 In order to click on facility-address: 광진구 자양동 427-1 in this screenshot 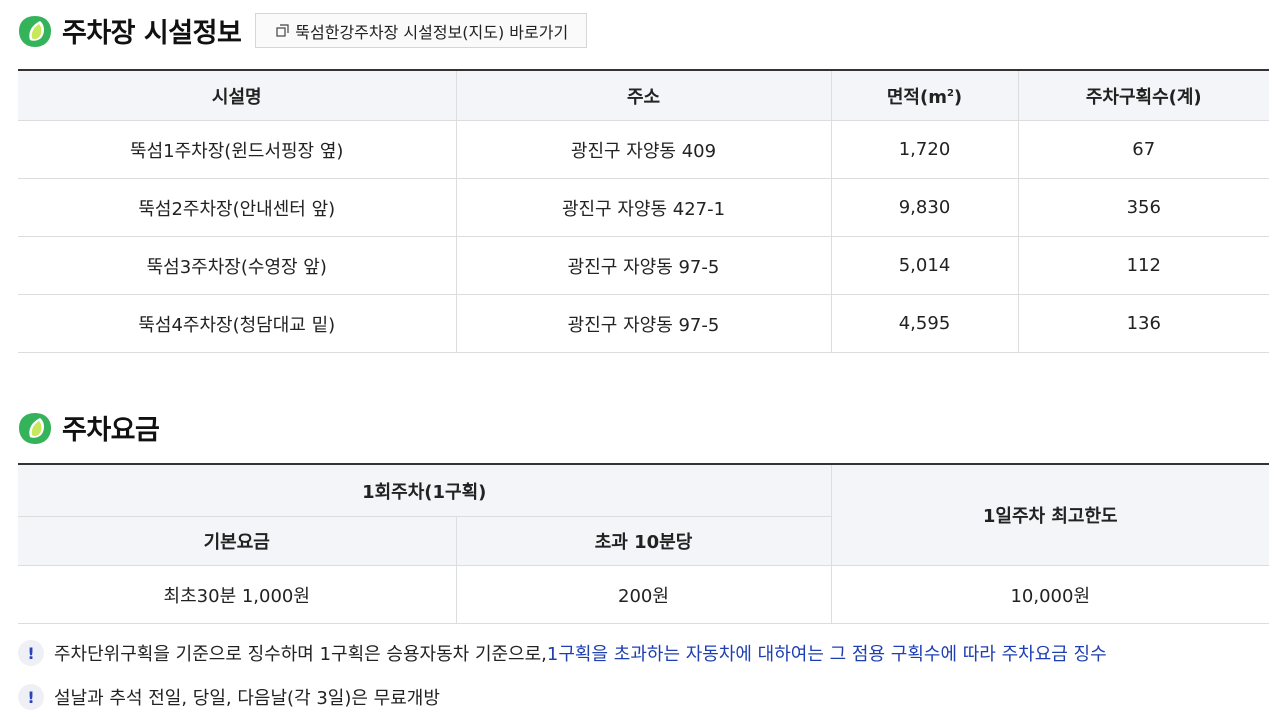, I will do `click(643, 207)`.